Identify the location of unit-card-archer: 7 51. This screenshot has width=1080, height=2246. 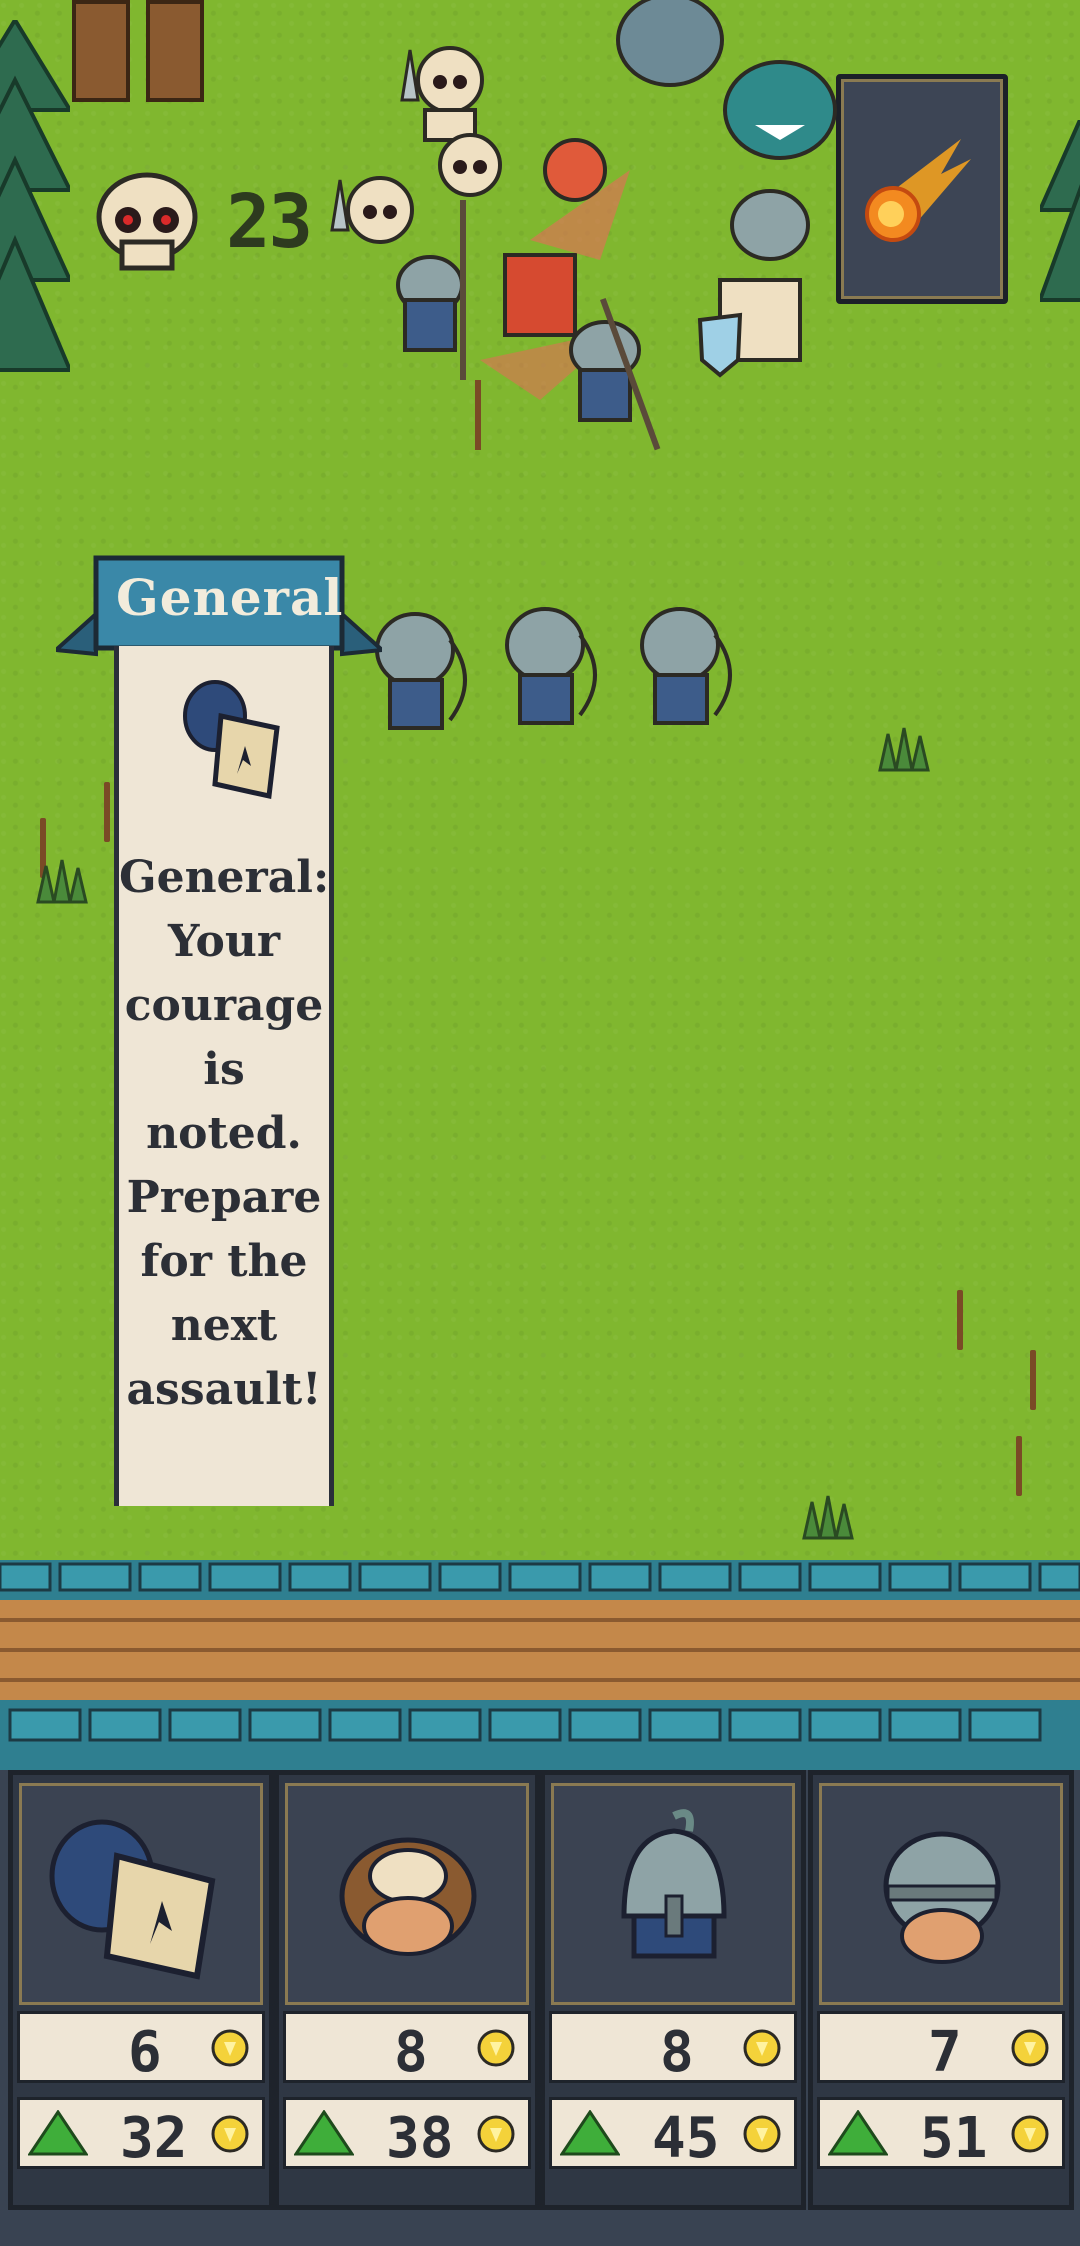
(941, 1990).